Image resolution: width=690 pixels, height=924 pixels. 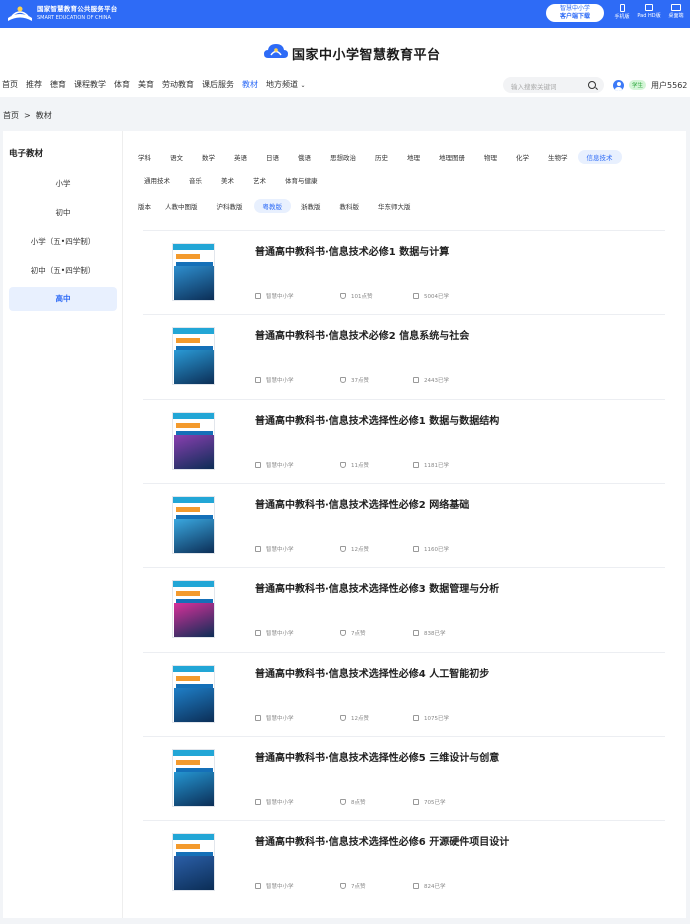 What do you see at coordinates (34, 86) in the screenshot?
I see `nav-recommend: 推荐` at bounding box center [34, 86].